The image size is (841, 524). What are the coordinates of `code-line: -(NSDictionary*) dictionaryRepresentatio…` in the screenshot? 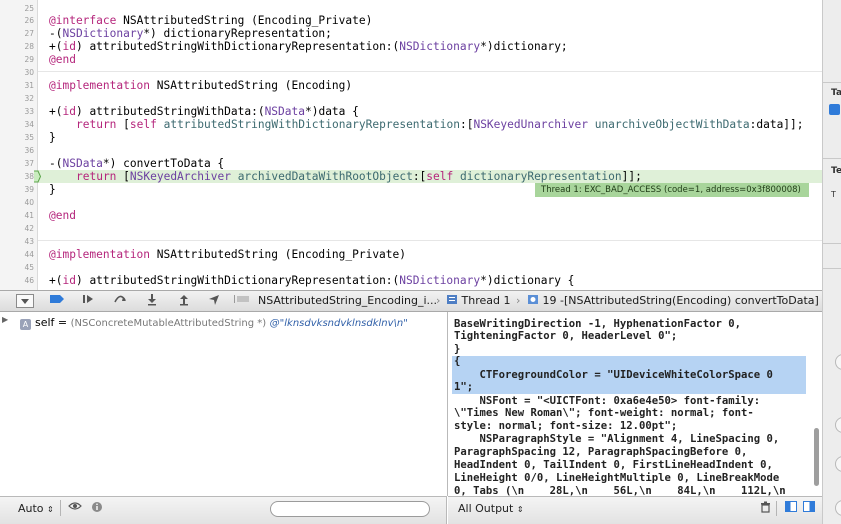 It's located at (190, 33).